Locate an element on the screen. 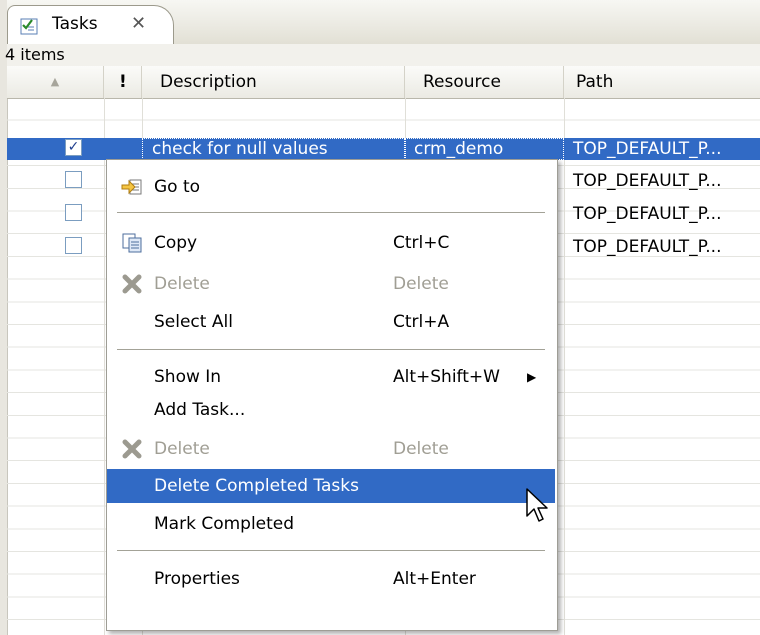 This screenshot has width=760, height=635. menu-item-delete-completed-tasks: Delete Completed Tasks is located at coordinates (331, 486).